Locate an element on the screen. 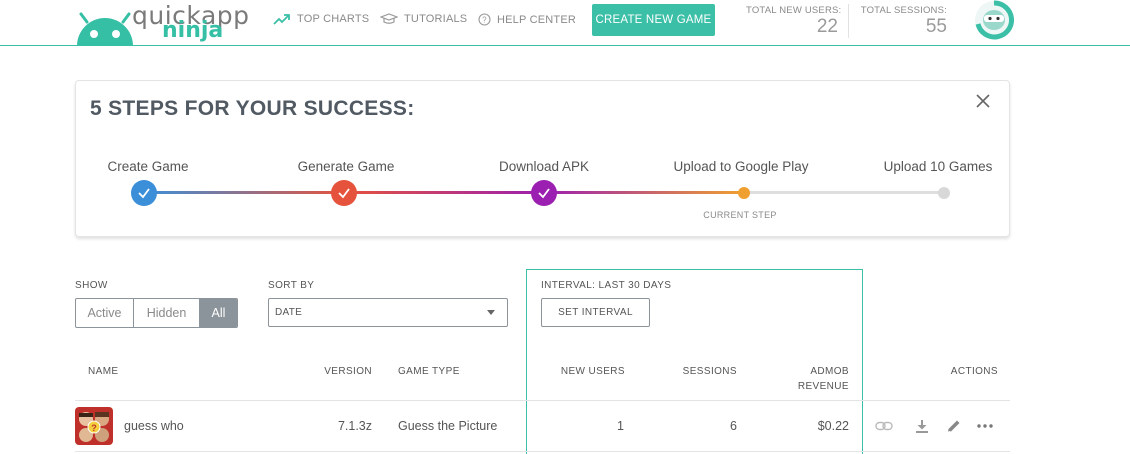 The image size is (1130, 454). col-header-actions: ACTIONS is located at coordinates (974, 371).